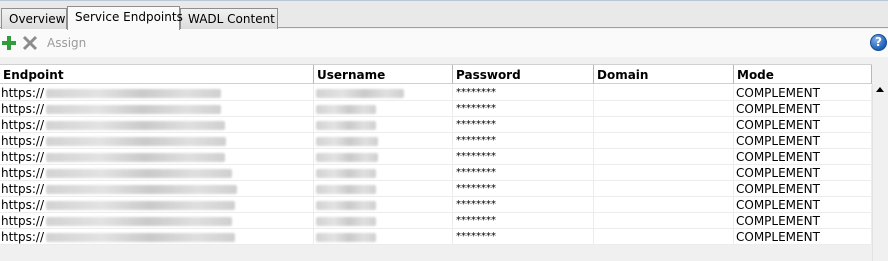  I want to click on add-button, so click(10, 43).